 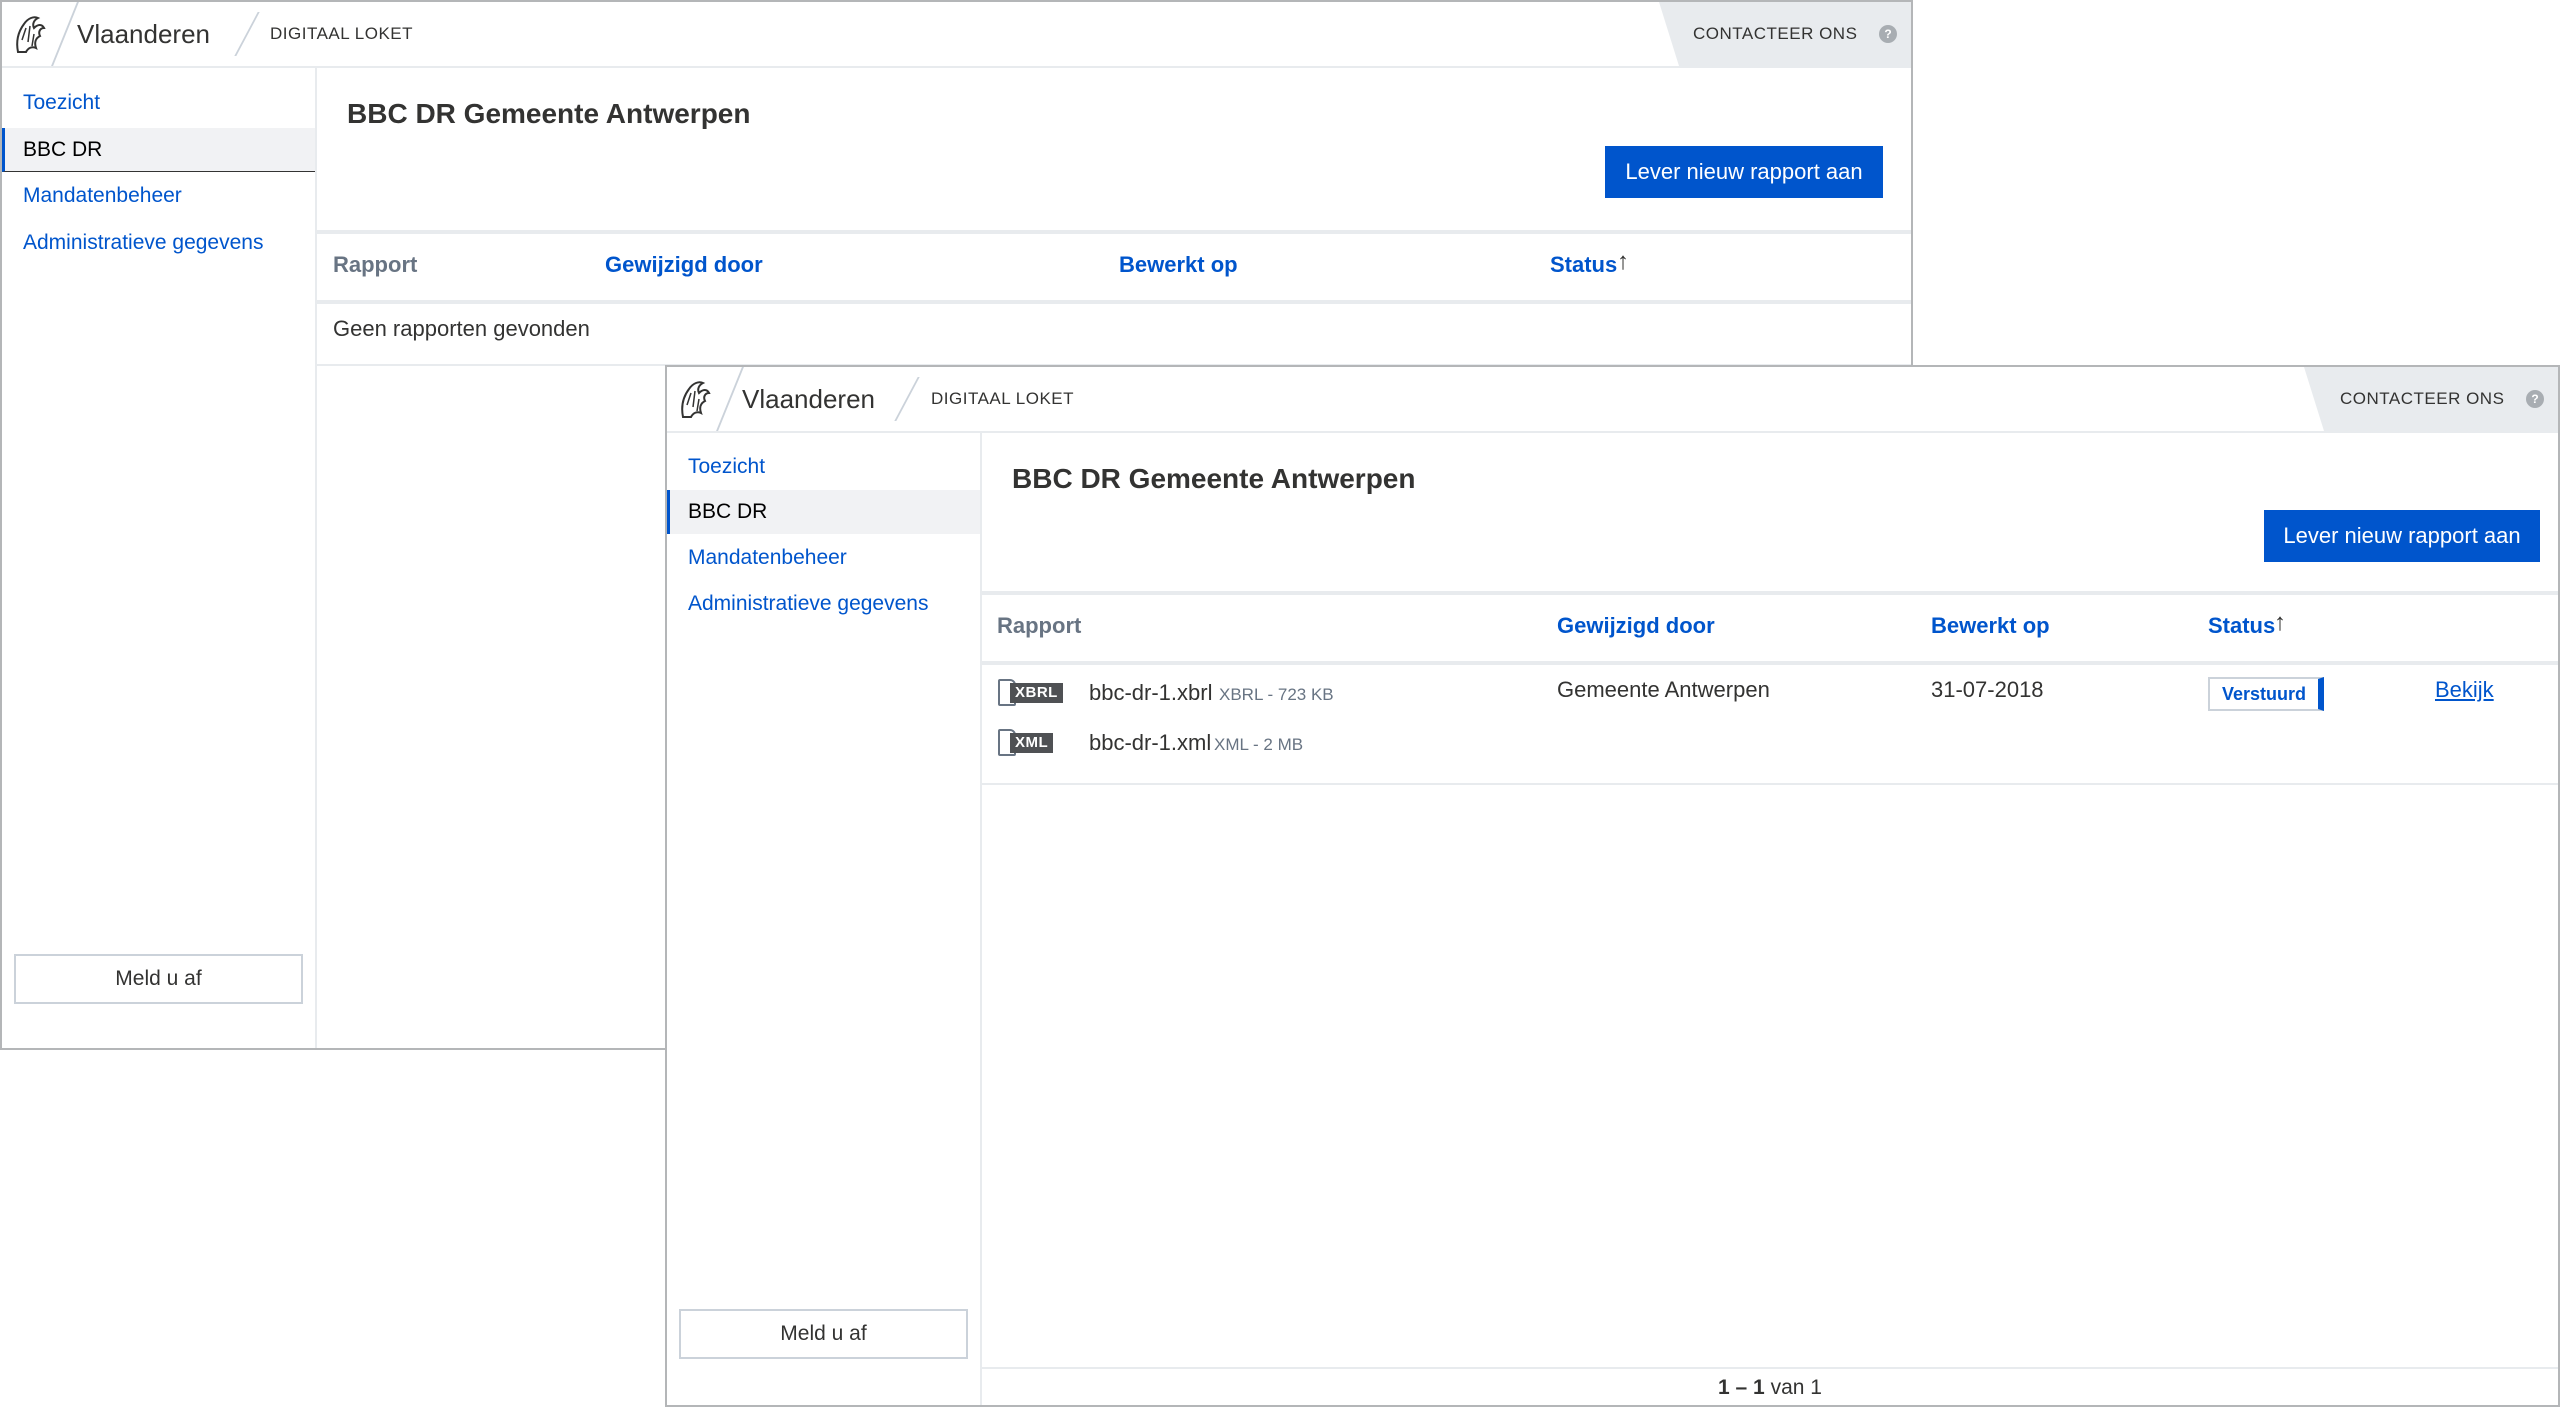 What do you see at coordinates (1276, 694) in the screenshot?
I see `file-meta: XBRL - 723 KB` at bounding box center [1276, 694].